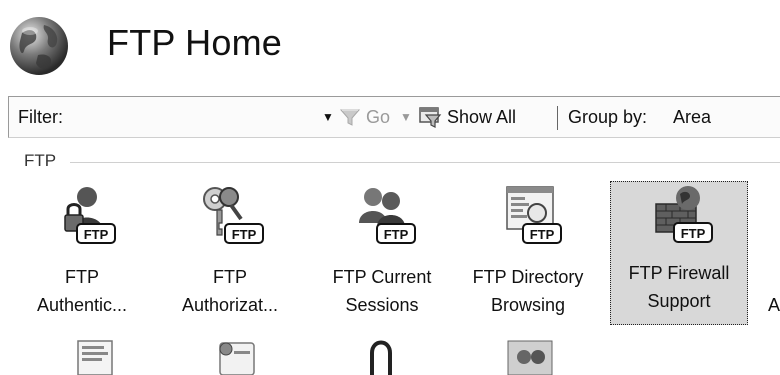  What do you see at coordinates (95, 357) in the screenshot?
I see `ftp-logging-icon` at bounding box center [95, 357].